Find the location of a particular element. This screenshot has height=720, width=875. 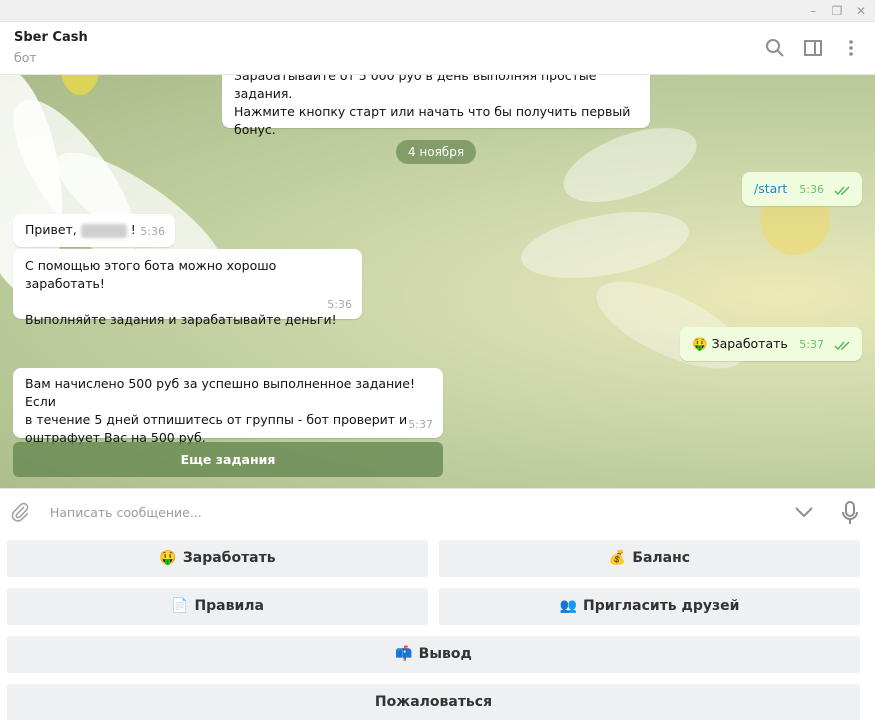

window-titlebar: – ❐ ✕ is located at coordinates (437, 11).